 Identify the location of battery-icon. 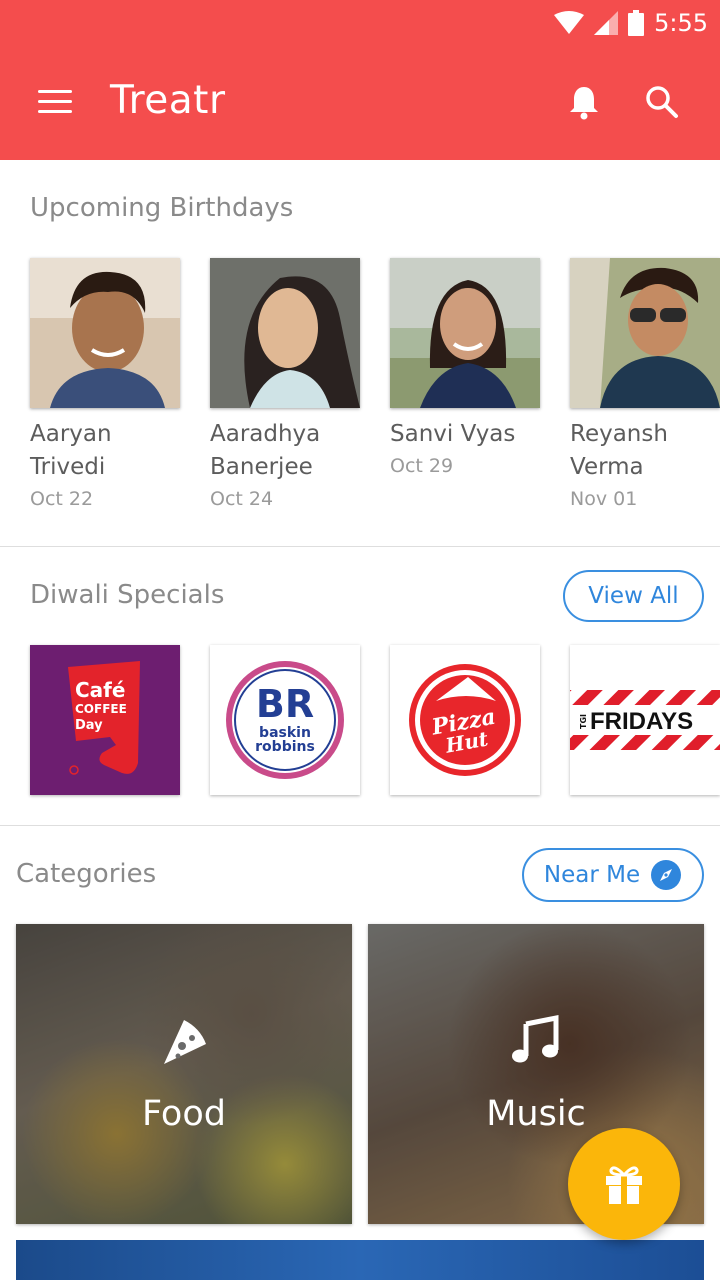
(636, 23).